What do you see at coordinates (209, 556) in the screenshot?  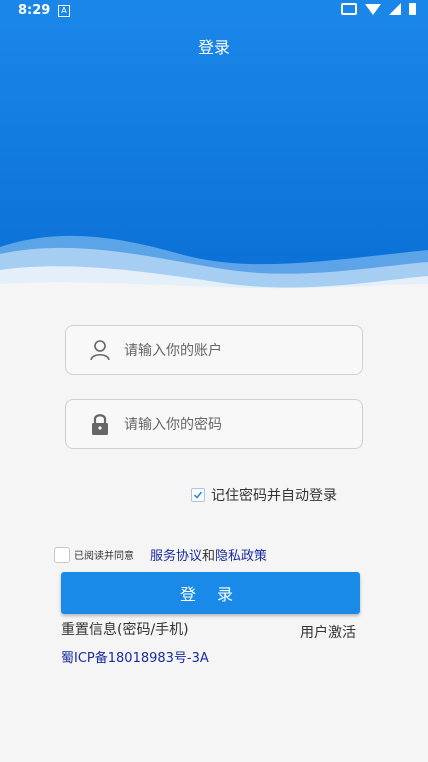 I see `agreement-and: 和` at bounding box center [209, 556].